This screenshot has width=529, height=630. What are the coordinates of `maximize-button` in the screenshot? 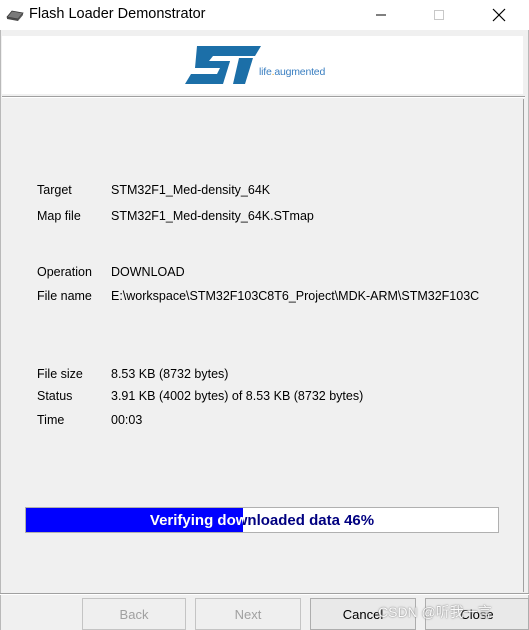 It's located at (439, 15).